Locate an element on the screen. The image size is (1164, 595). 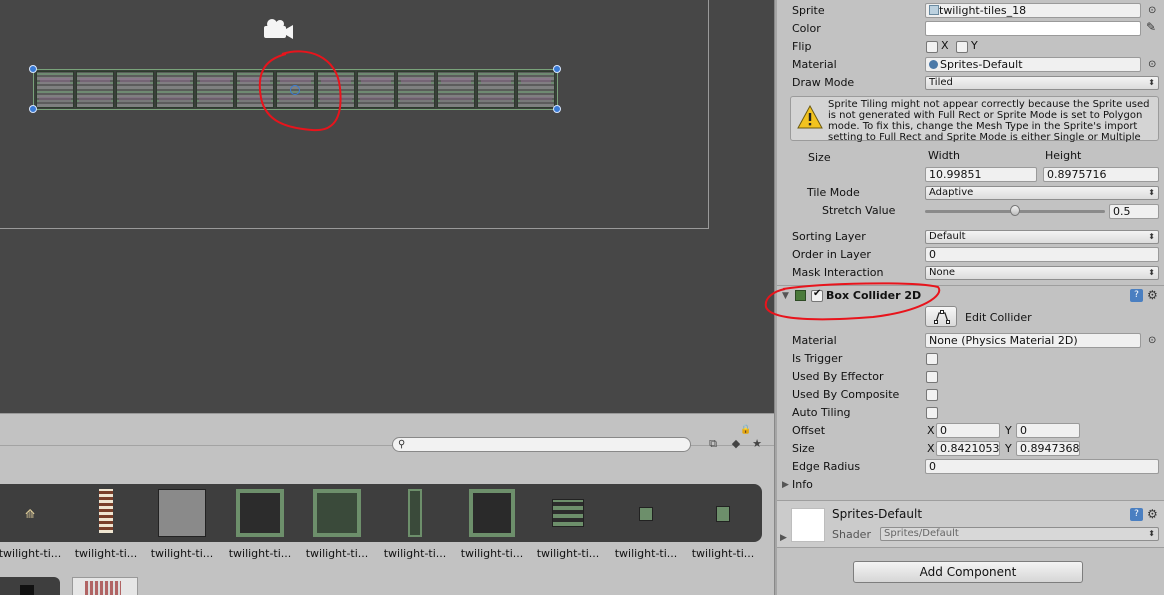
add-component-button: Add Component is located at coordinates (968, 572).